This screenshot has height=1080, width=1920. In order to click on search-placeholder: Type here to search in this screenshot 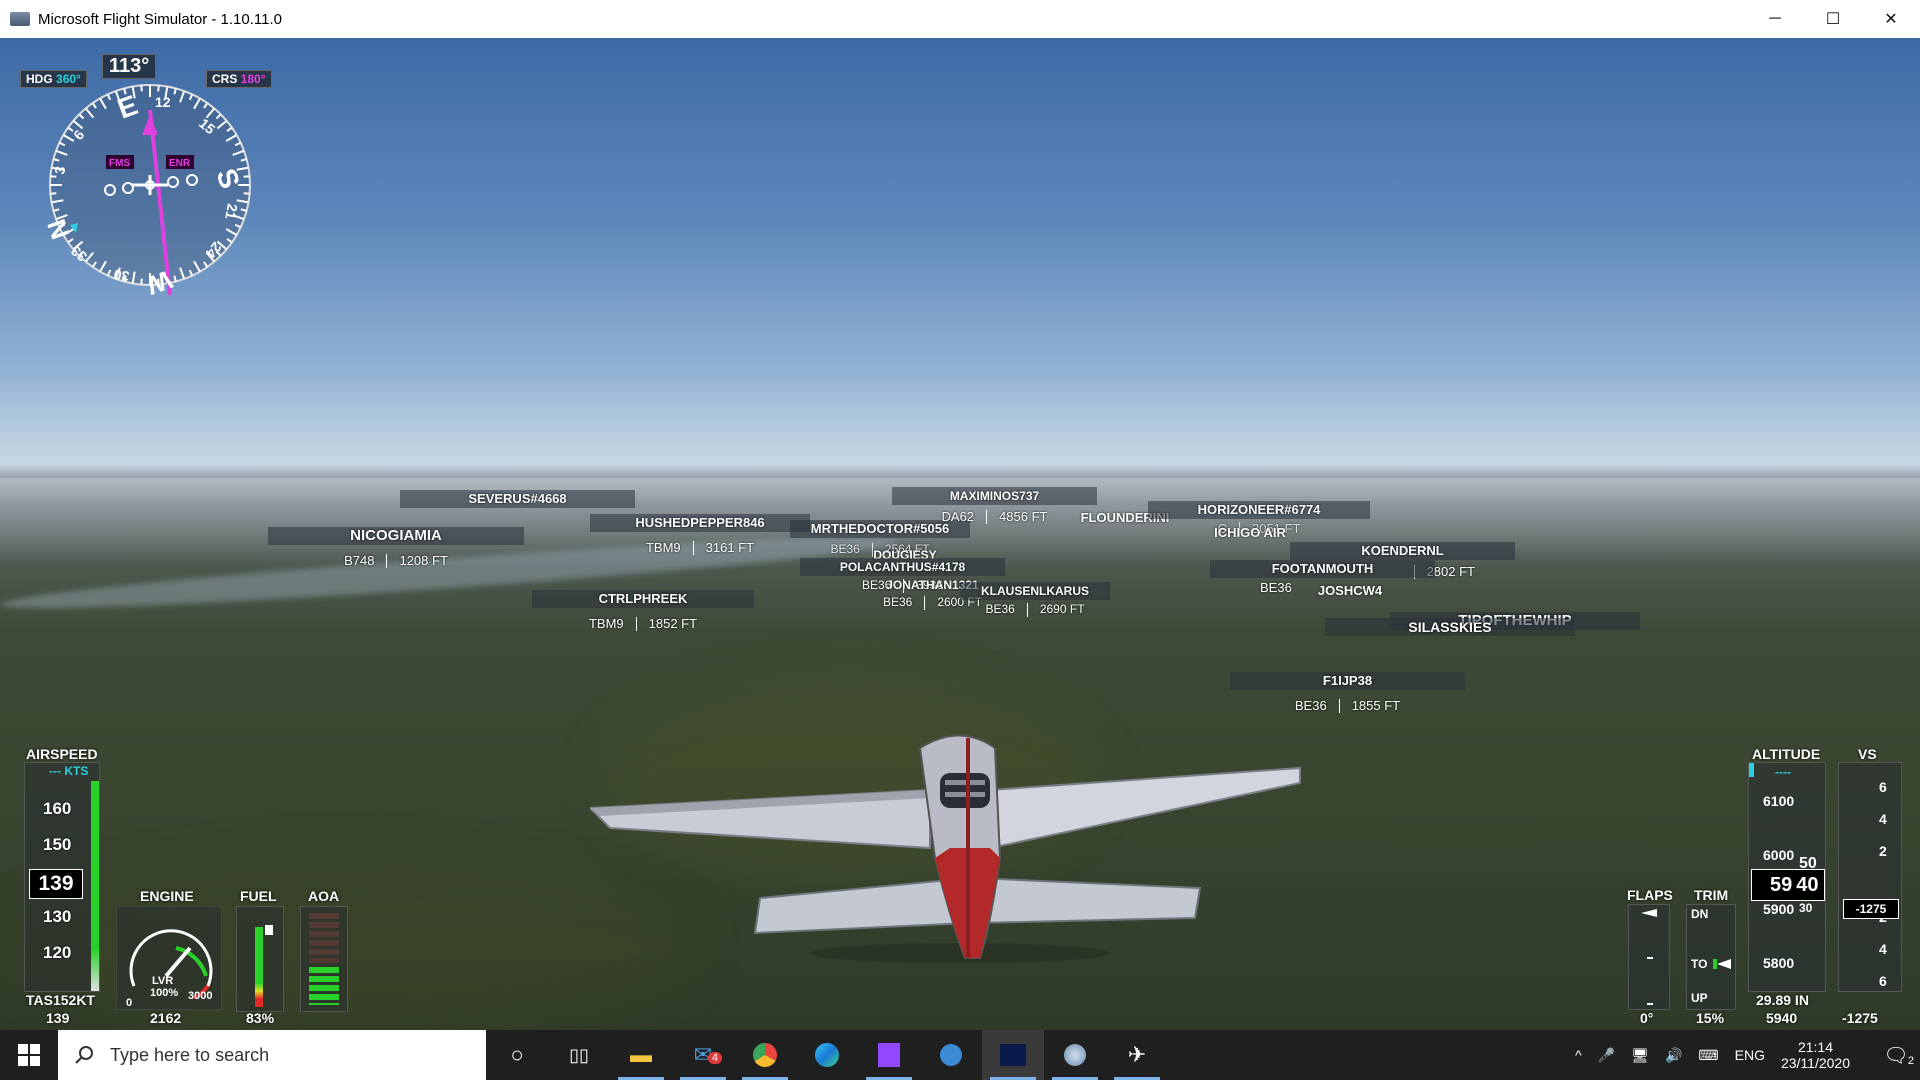, I will do `click(190, 1054)`.